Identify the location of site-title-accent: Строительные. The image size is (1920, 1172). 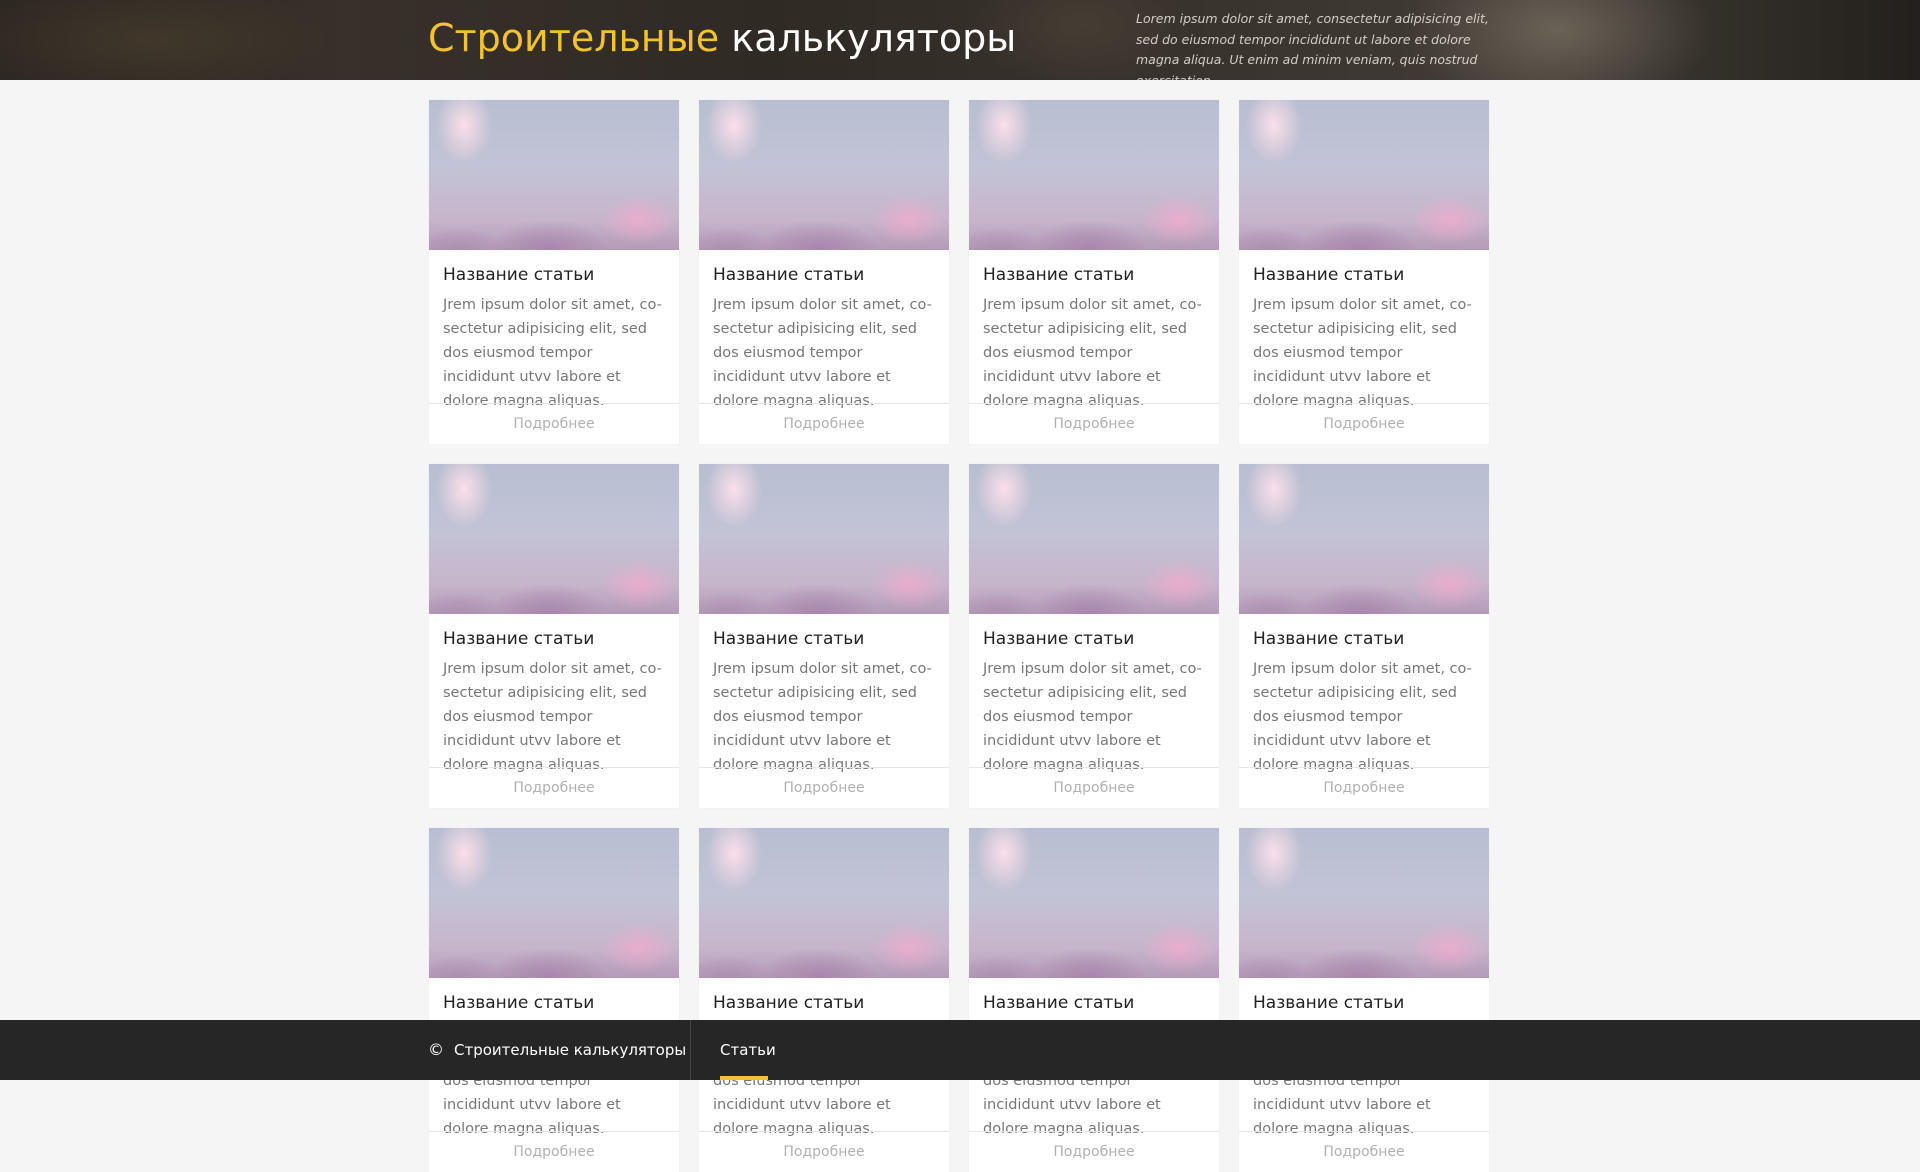
(574, 38).